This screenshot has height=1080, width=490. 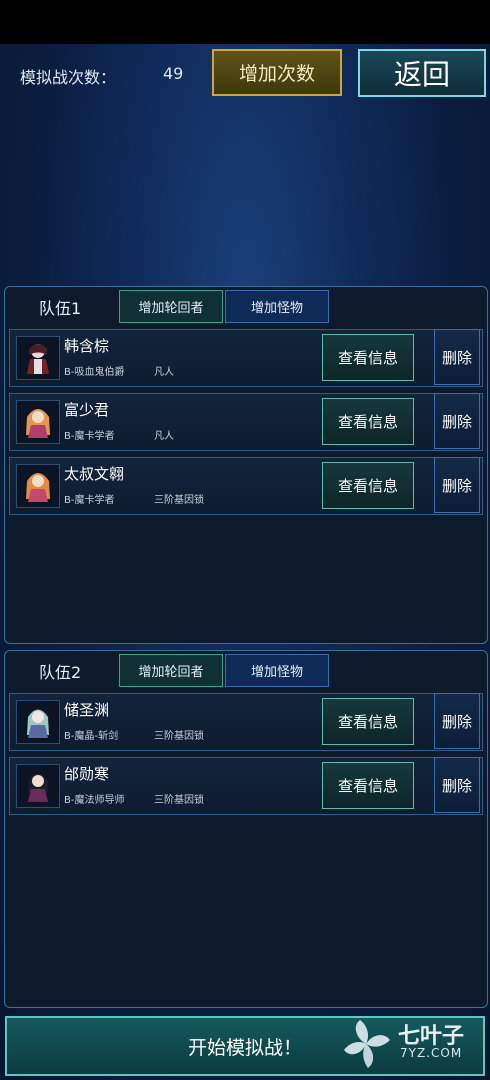 What do you see at coordinates (246, 786) in the screenshot?
I see `member-row: 邰勋寒 B-魔法师导师 三阶基因锁 查看信息 删除` at bounding box center [246, 786].